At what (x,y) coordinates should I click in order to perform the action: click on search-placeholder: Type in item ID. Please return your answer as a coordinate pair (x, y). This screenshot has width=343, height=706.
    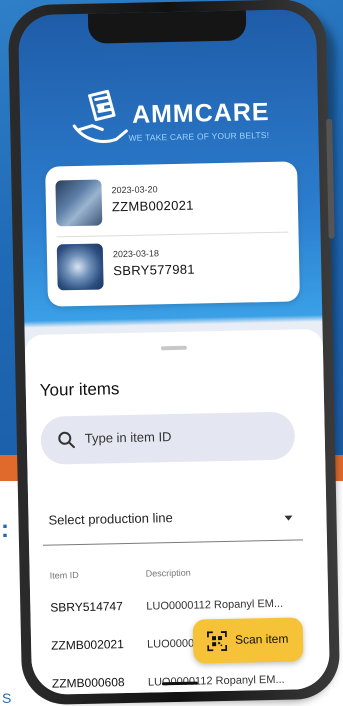
    Looking at the image, I should click on (128, 437).